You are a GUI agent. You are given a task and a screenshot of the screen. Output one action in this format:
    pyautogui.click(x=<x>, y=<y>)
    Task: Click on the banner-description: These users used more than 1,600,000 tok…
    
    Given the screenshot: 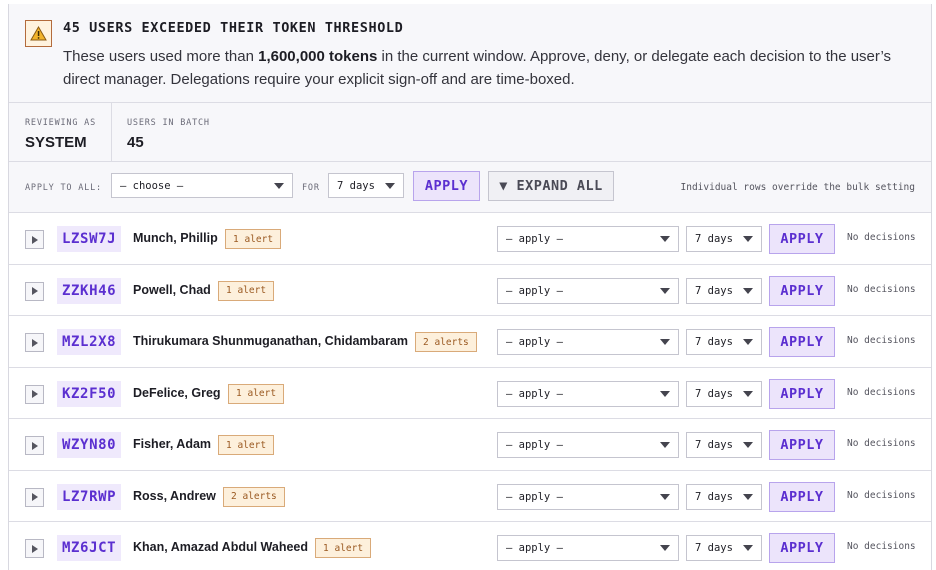 What is the action you would take?
    pyautogui.click(x=493, y=68)
    